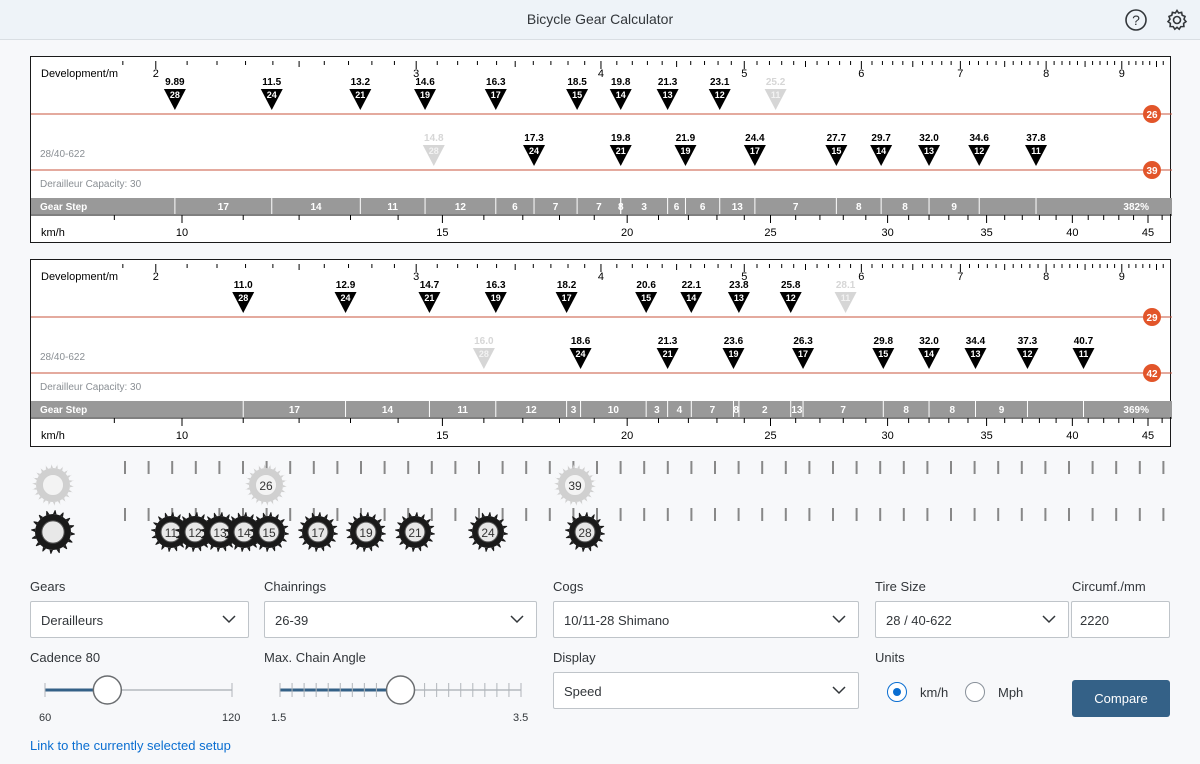 This screenshot has width=1200, height=764. What do you see at coordinates (934, 692) in the screenshot?
I see `kmh-label: km/h` at bounding box center [934, 692].